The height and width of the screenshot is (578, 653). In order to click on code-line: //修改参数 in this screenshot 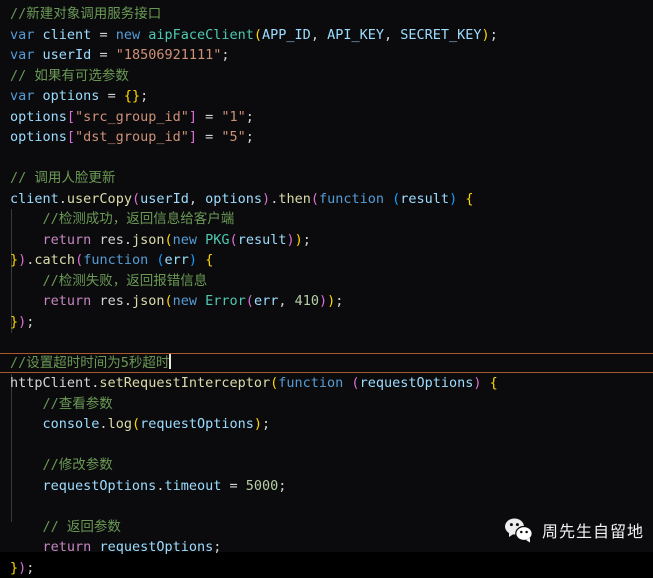, I will do `click(326, 465)`.